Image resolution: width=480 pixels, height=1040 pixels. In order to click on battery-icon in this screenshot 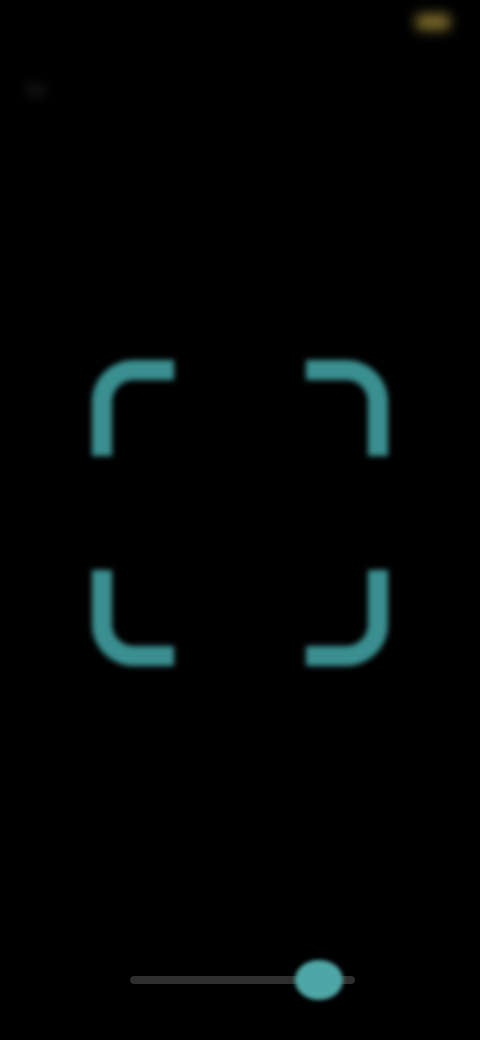, I will do `click(433, 22)`.